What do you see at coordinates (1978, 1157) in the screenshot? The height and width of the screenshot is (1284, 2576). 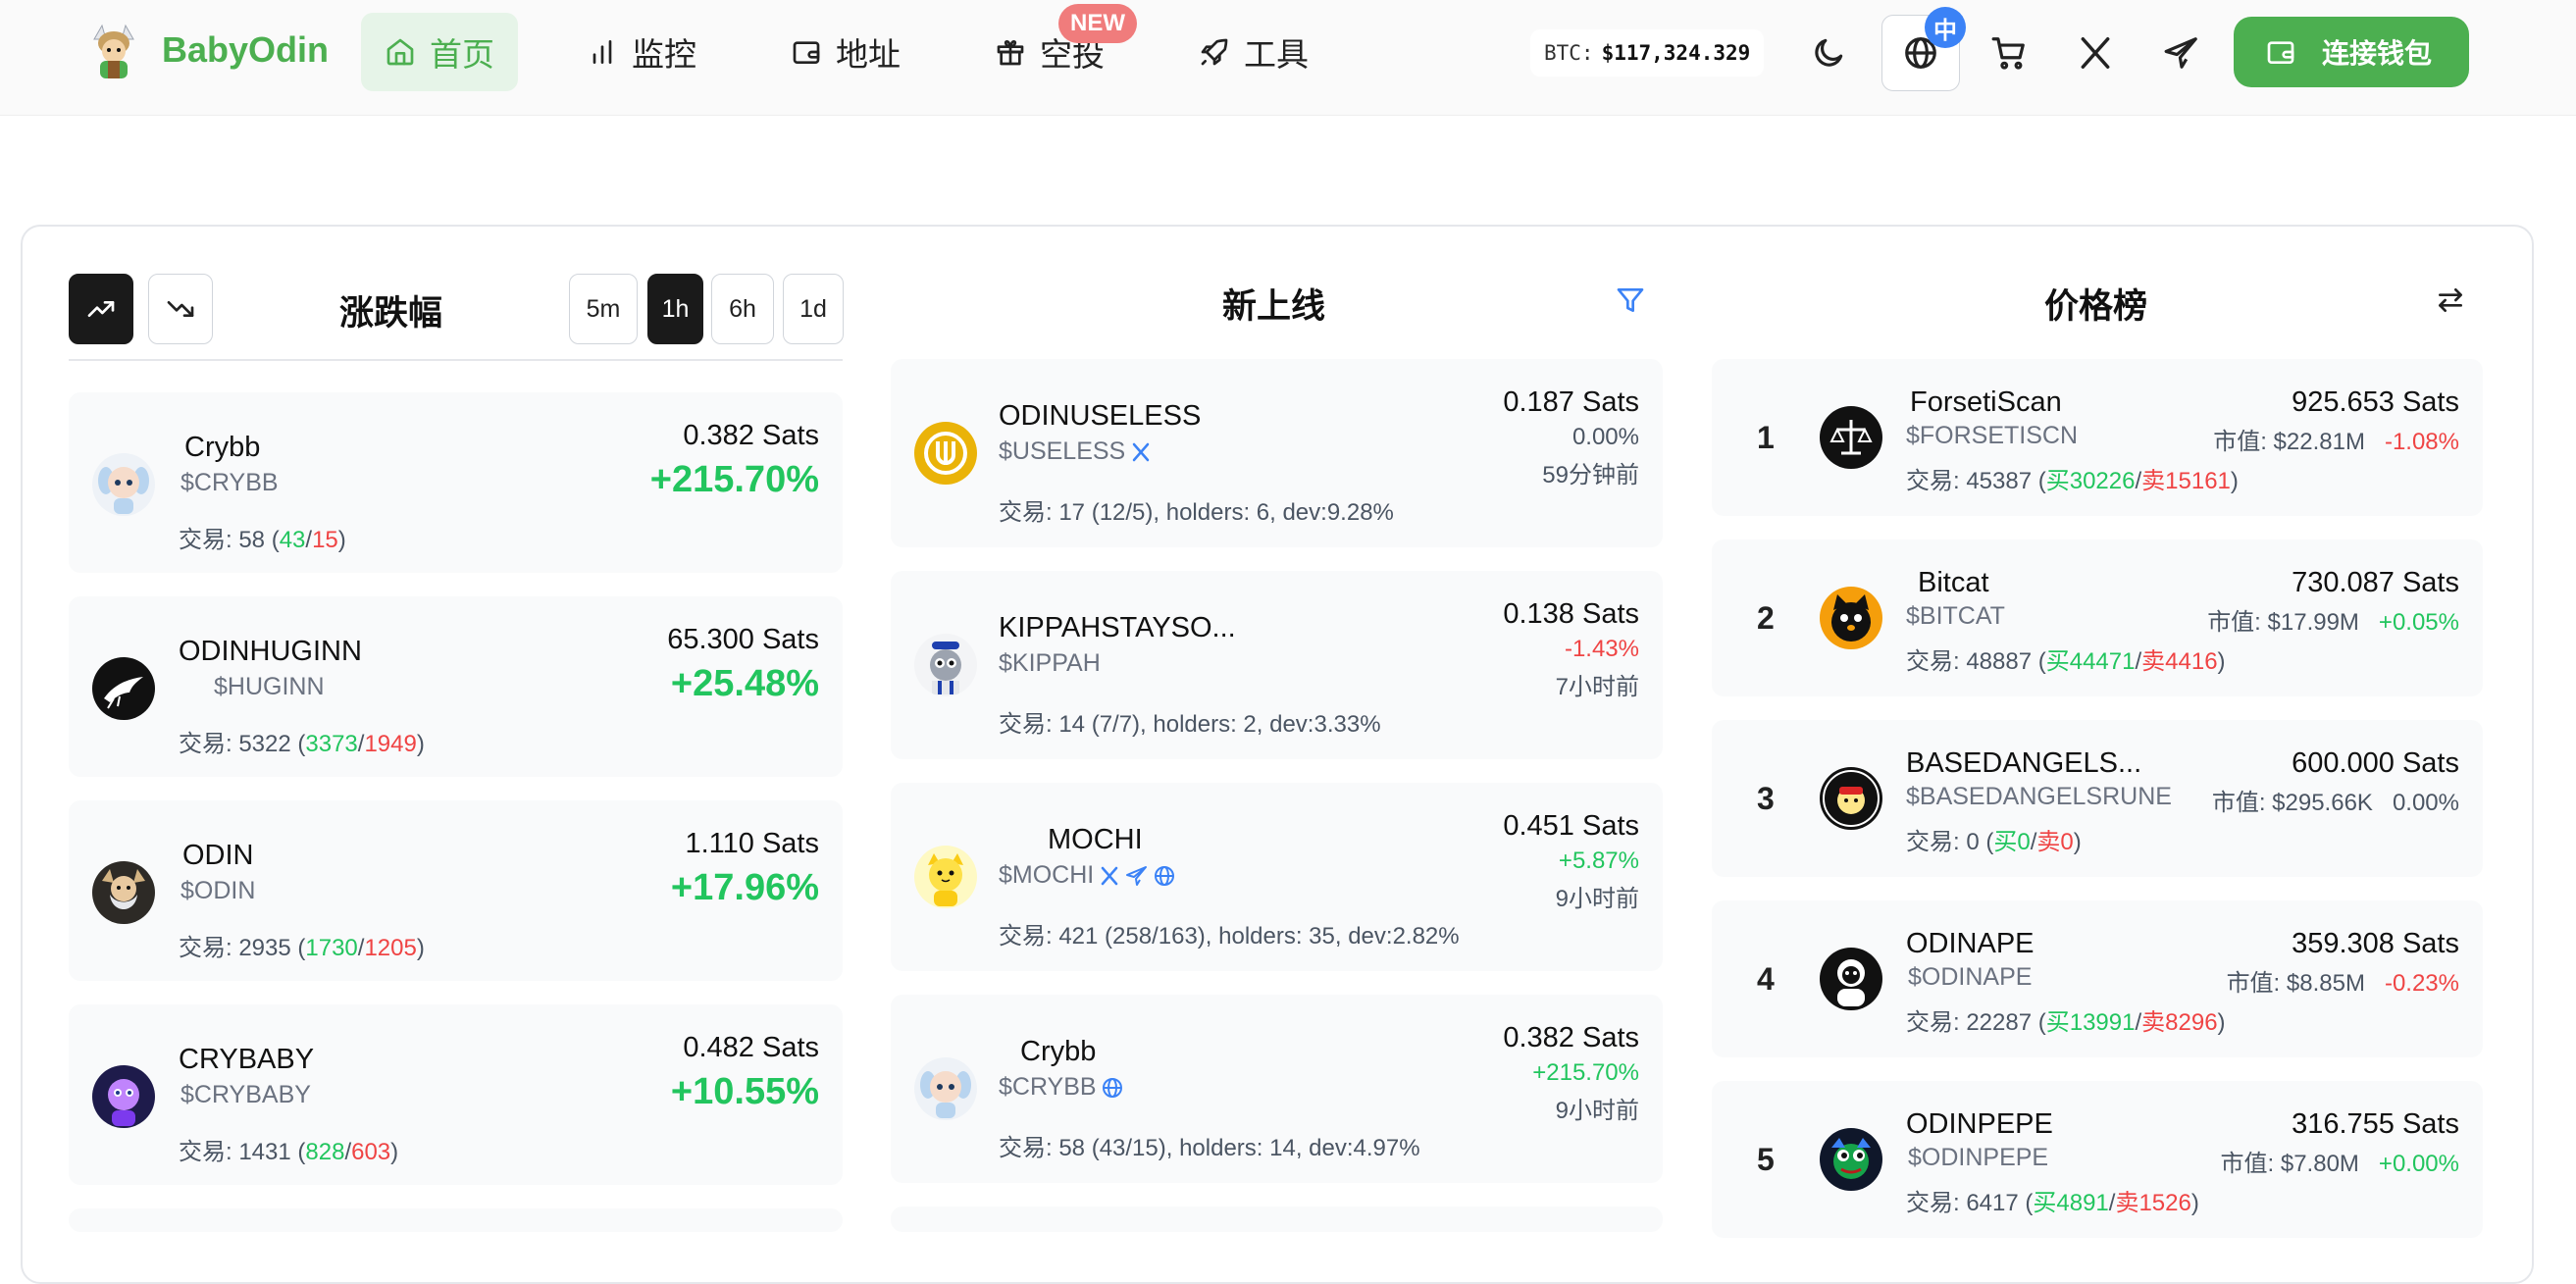 I see `token-symbol: $ODINPEPE` at bounding box center [1978, 1157].